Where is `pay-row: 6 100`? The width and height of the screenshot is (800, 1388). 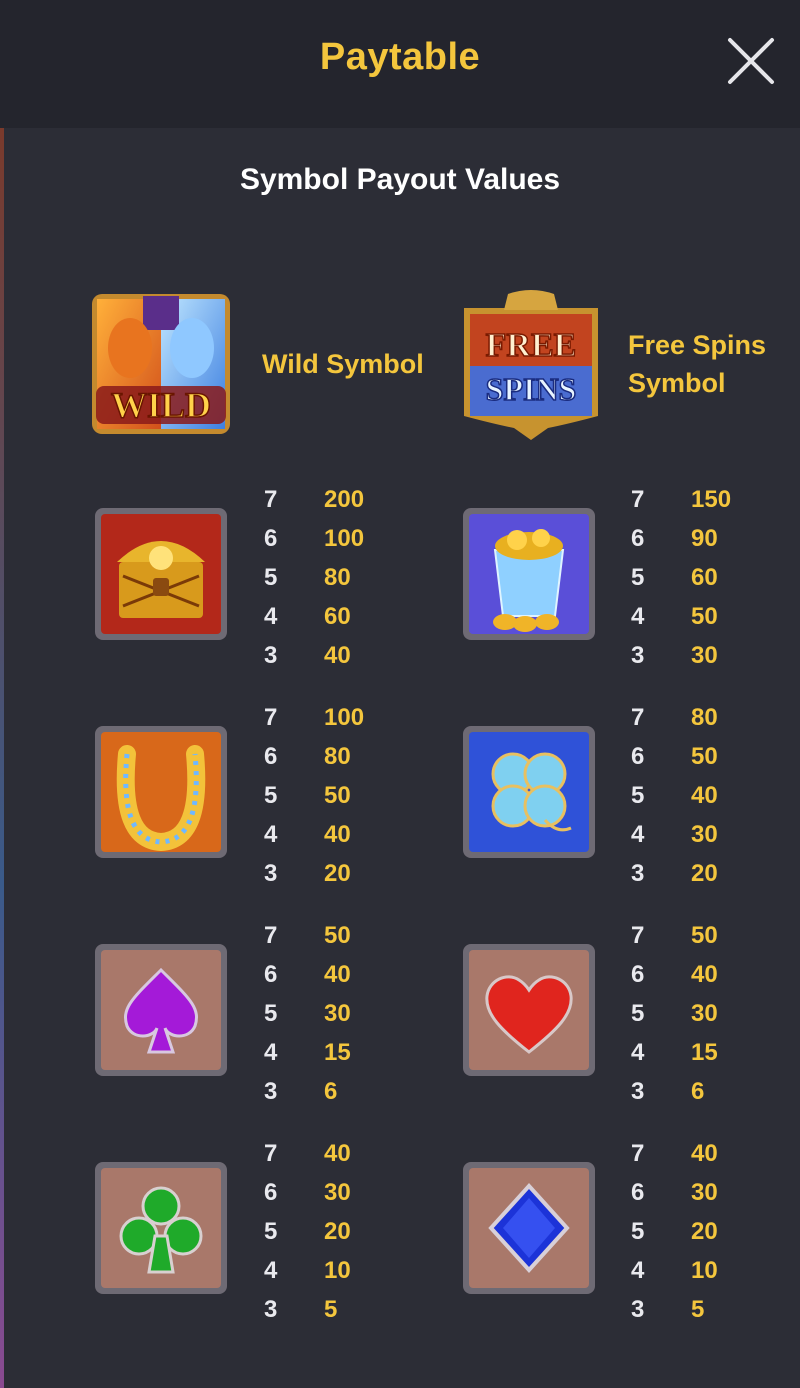
pay-row: 6 100 is located at coordinates (329, 538).